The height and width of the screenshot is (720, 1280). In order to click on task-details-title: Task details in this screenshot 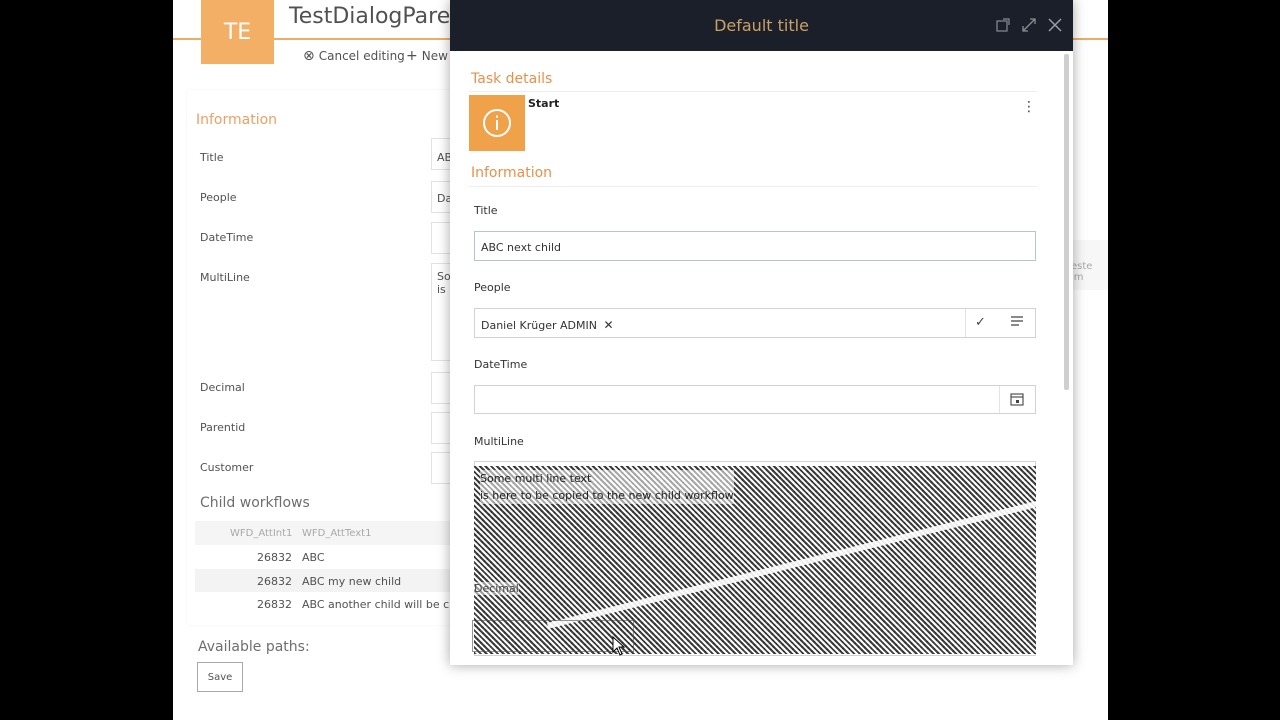, I will do `click(512, 79)`.